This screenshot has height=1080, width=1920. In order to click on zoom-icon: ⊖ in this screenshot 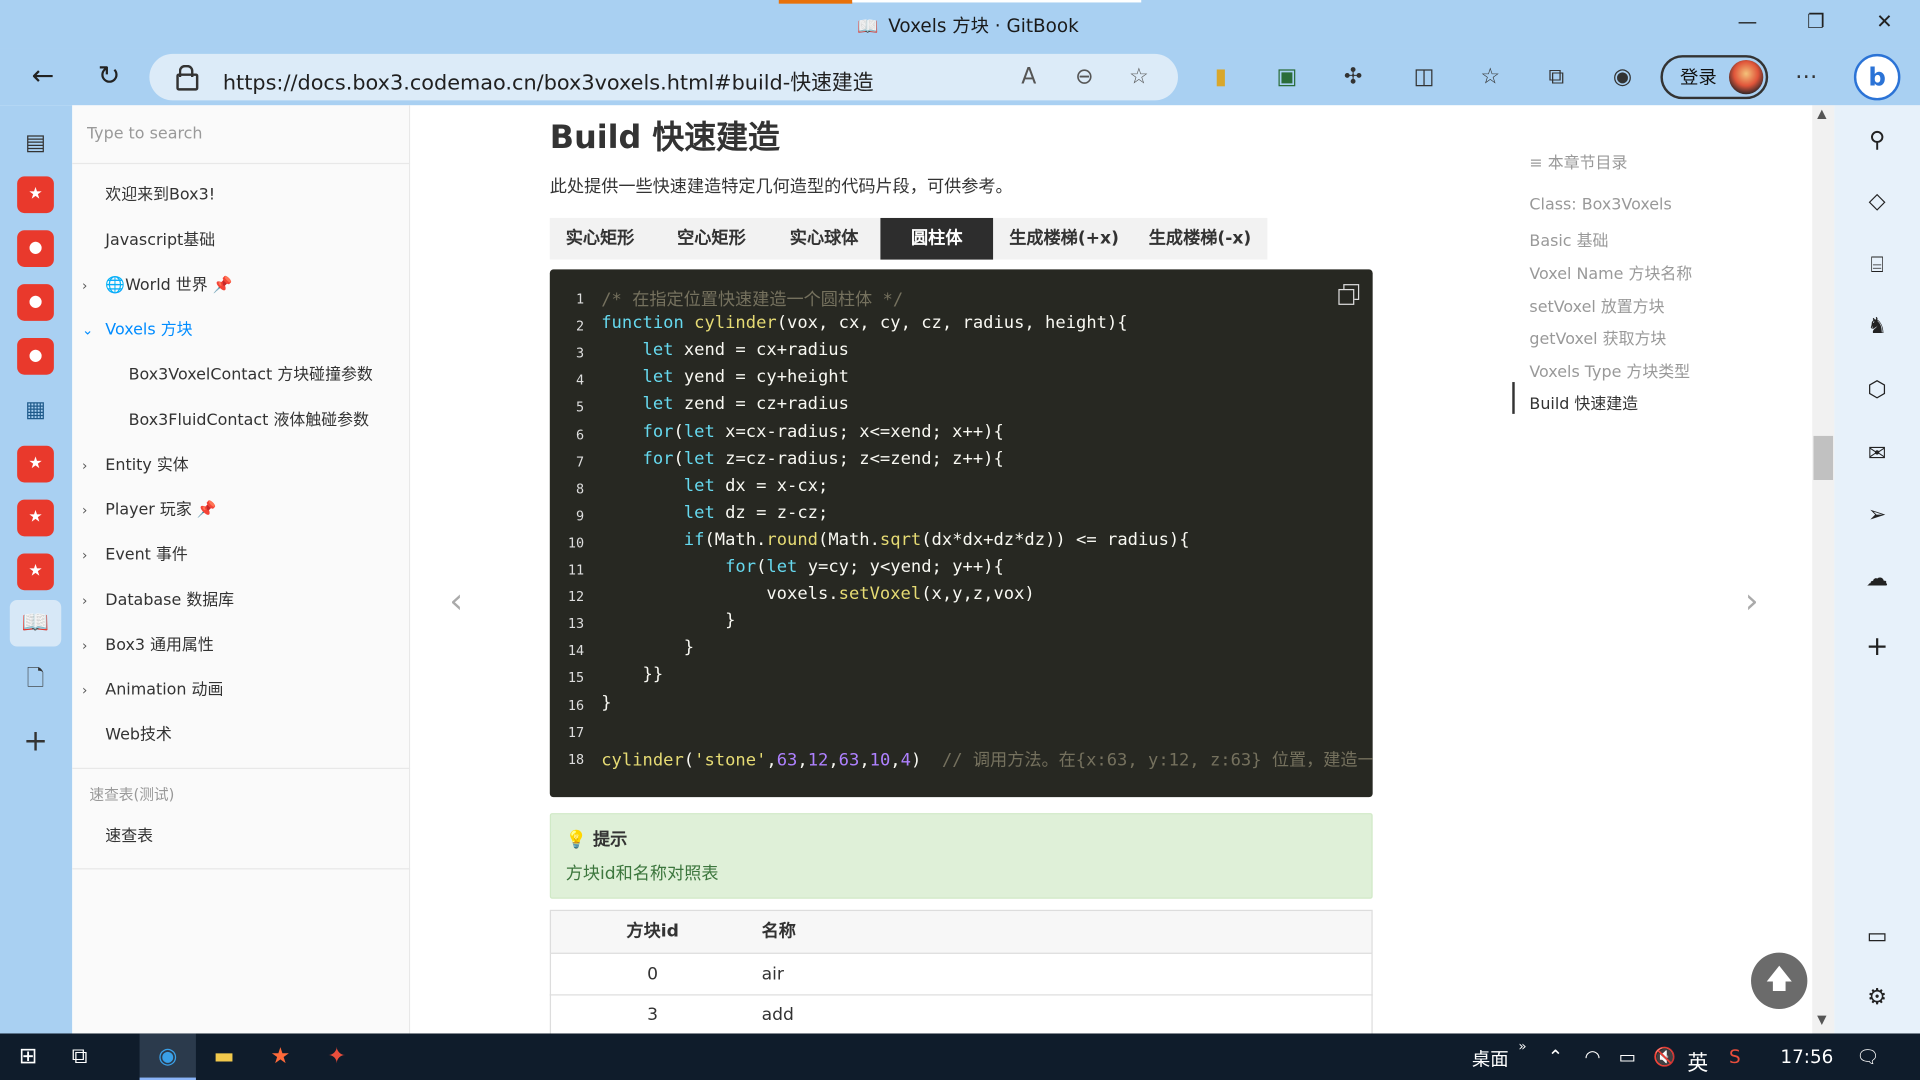, I will do `click(1084, 77)`.